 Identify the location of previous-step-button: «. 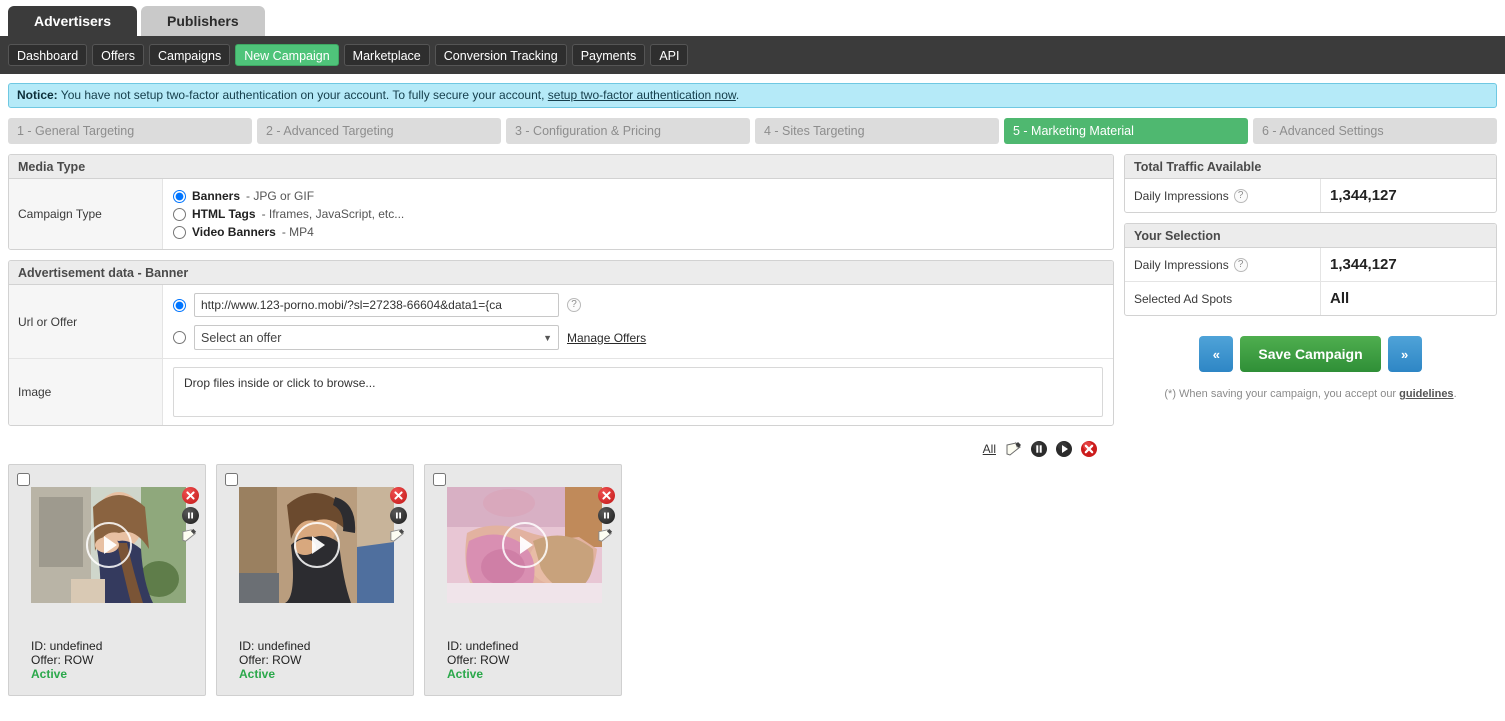
(1216, 354).